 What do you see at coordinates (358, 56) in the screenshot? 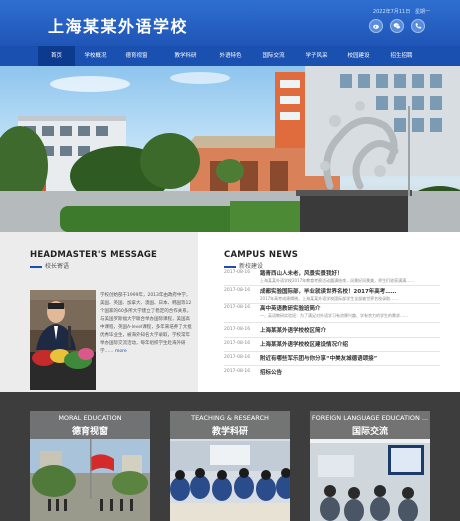
I see `nav-item-campus: 校园建设` at bounding box center [358, 56].